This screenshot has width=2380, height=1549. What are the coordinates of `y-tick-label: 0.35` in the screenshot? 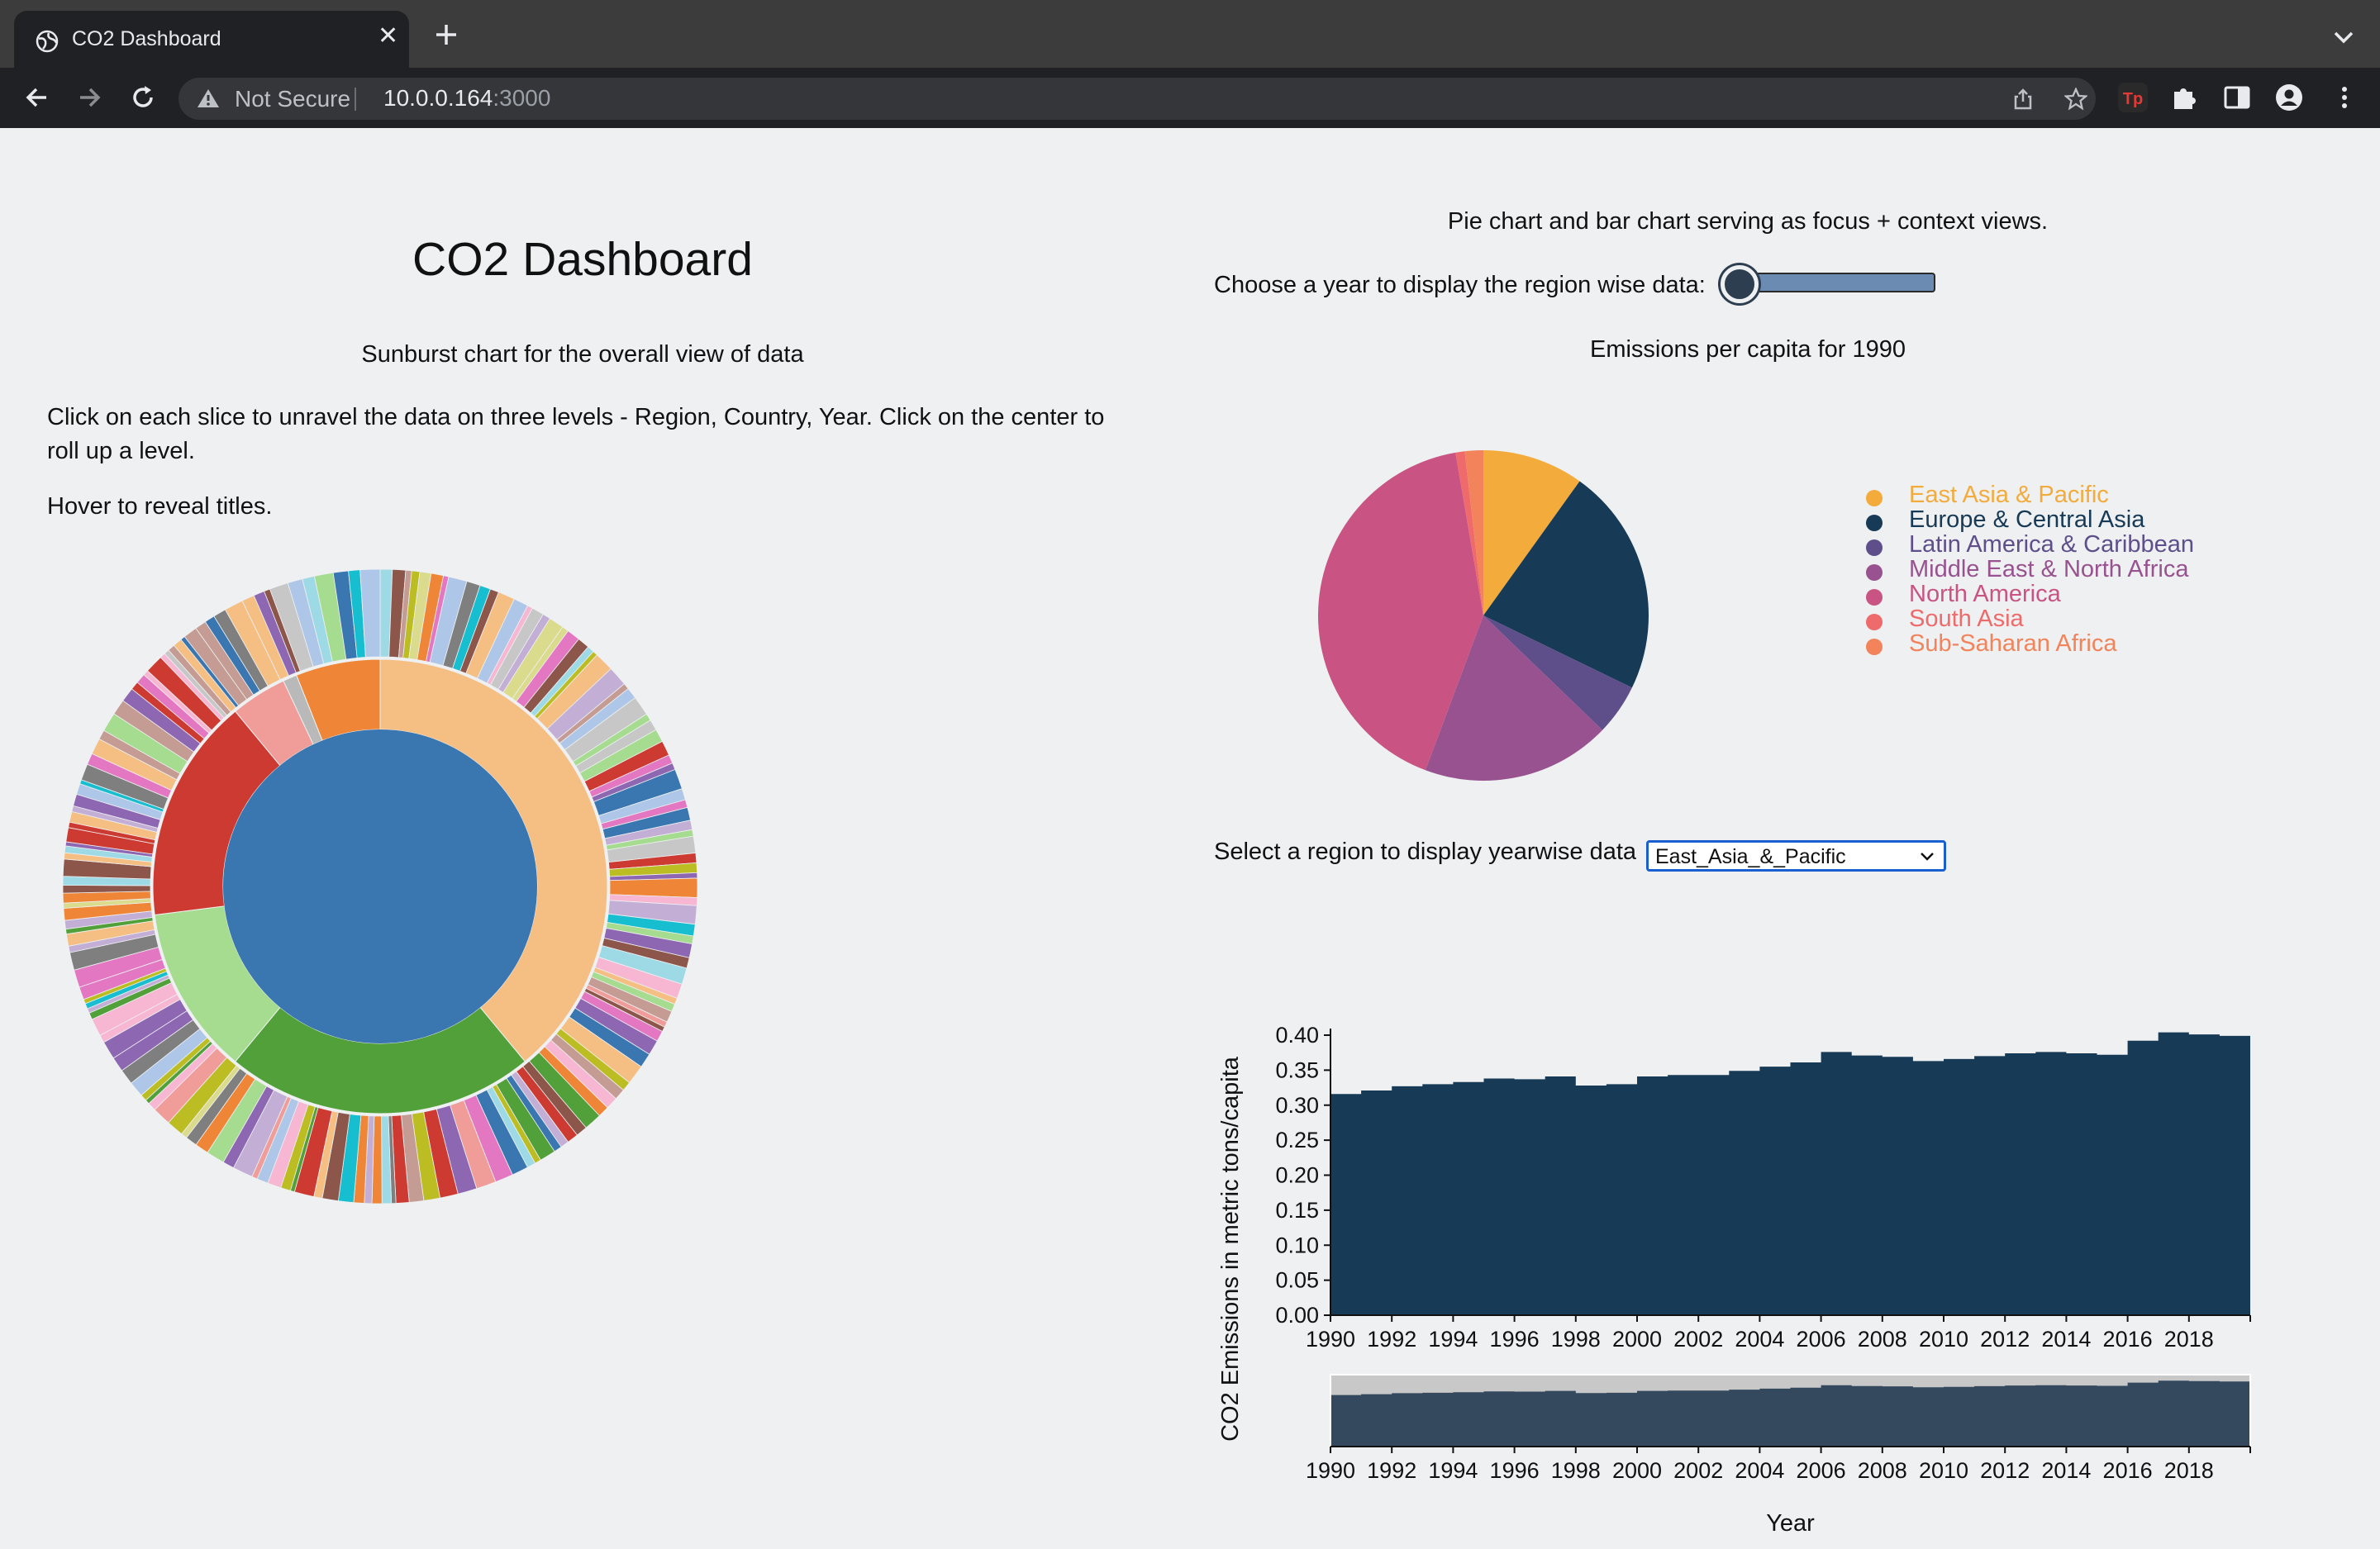 It's located at (1297, 1069).